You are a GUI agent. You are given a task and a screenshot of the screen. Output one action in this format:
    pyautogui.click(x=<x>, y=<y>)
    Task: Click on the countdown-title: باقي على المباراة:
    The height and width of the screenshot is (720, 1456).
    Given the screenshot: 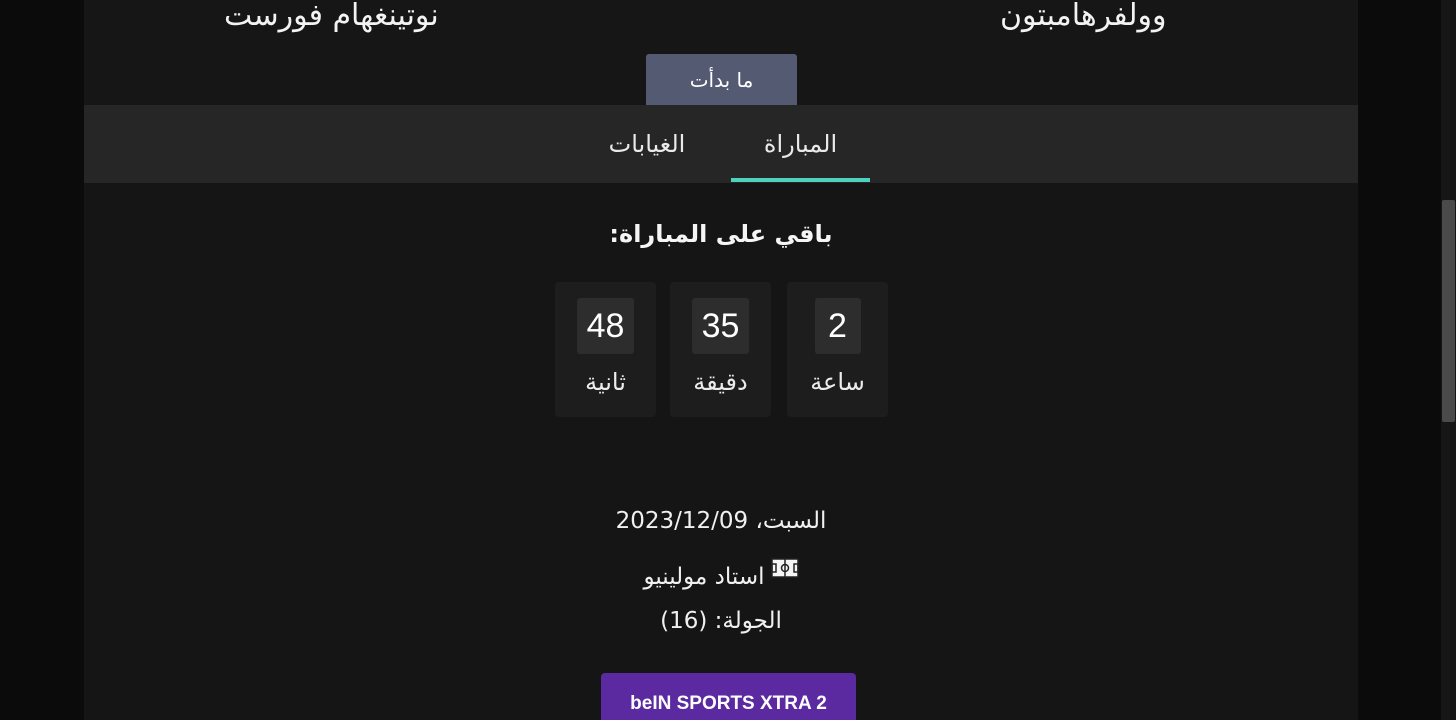 What is the action you would take?
    pyautogui.click(x=721, y=234)
    